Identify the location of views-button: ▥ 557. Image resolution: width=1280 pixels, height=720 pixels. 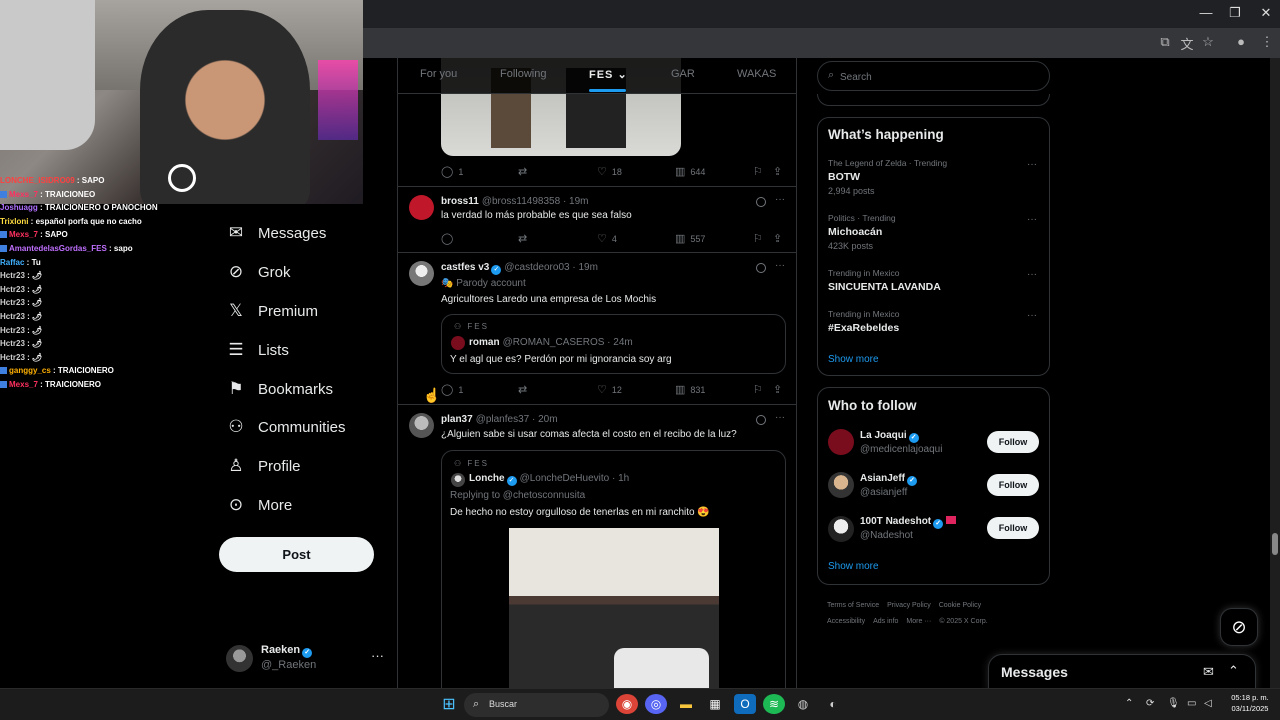
(690, 238).